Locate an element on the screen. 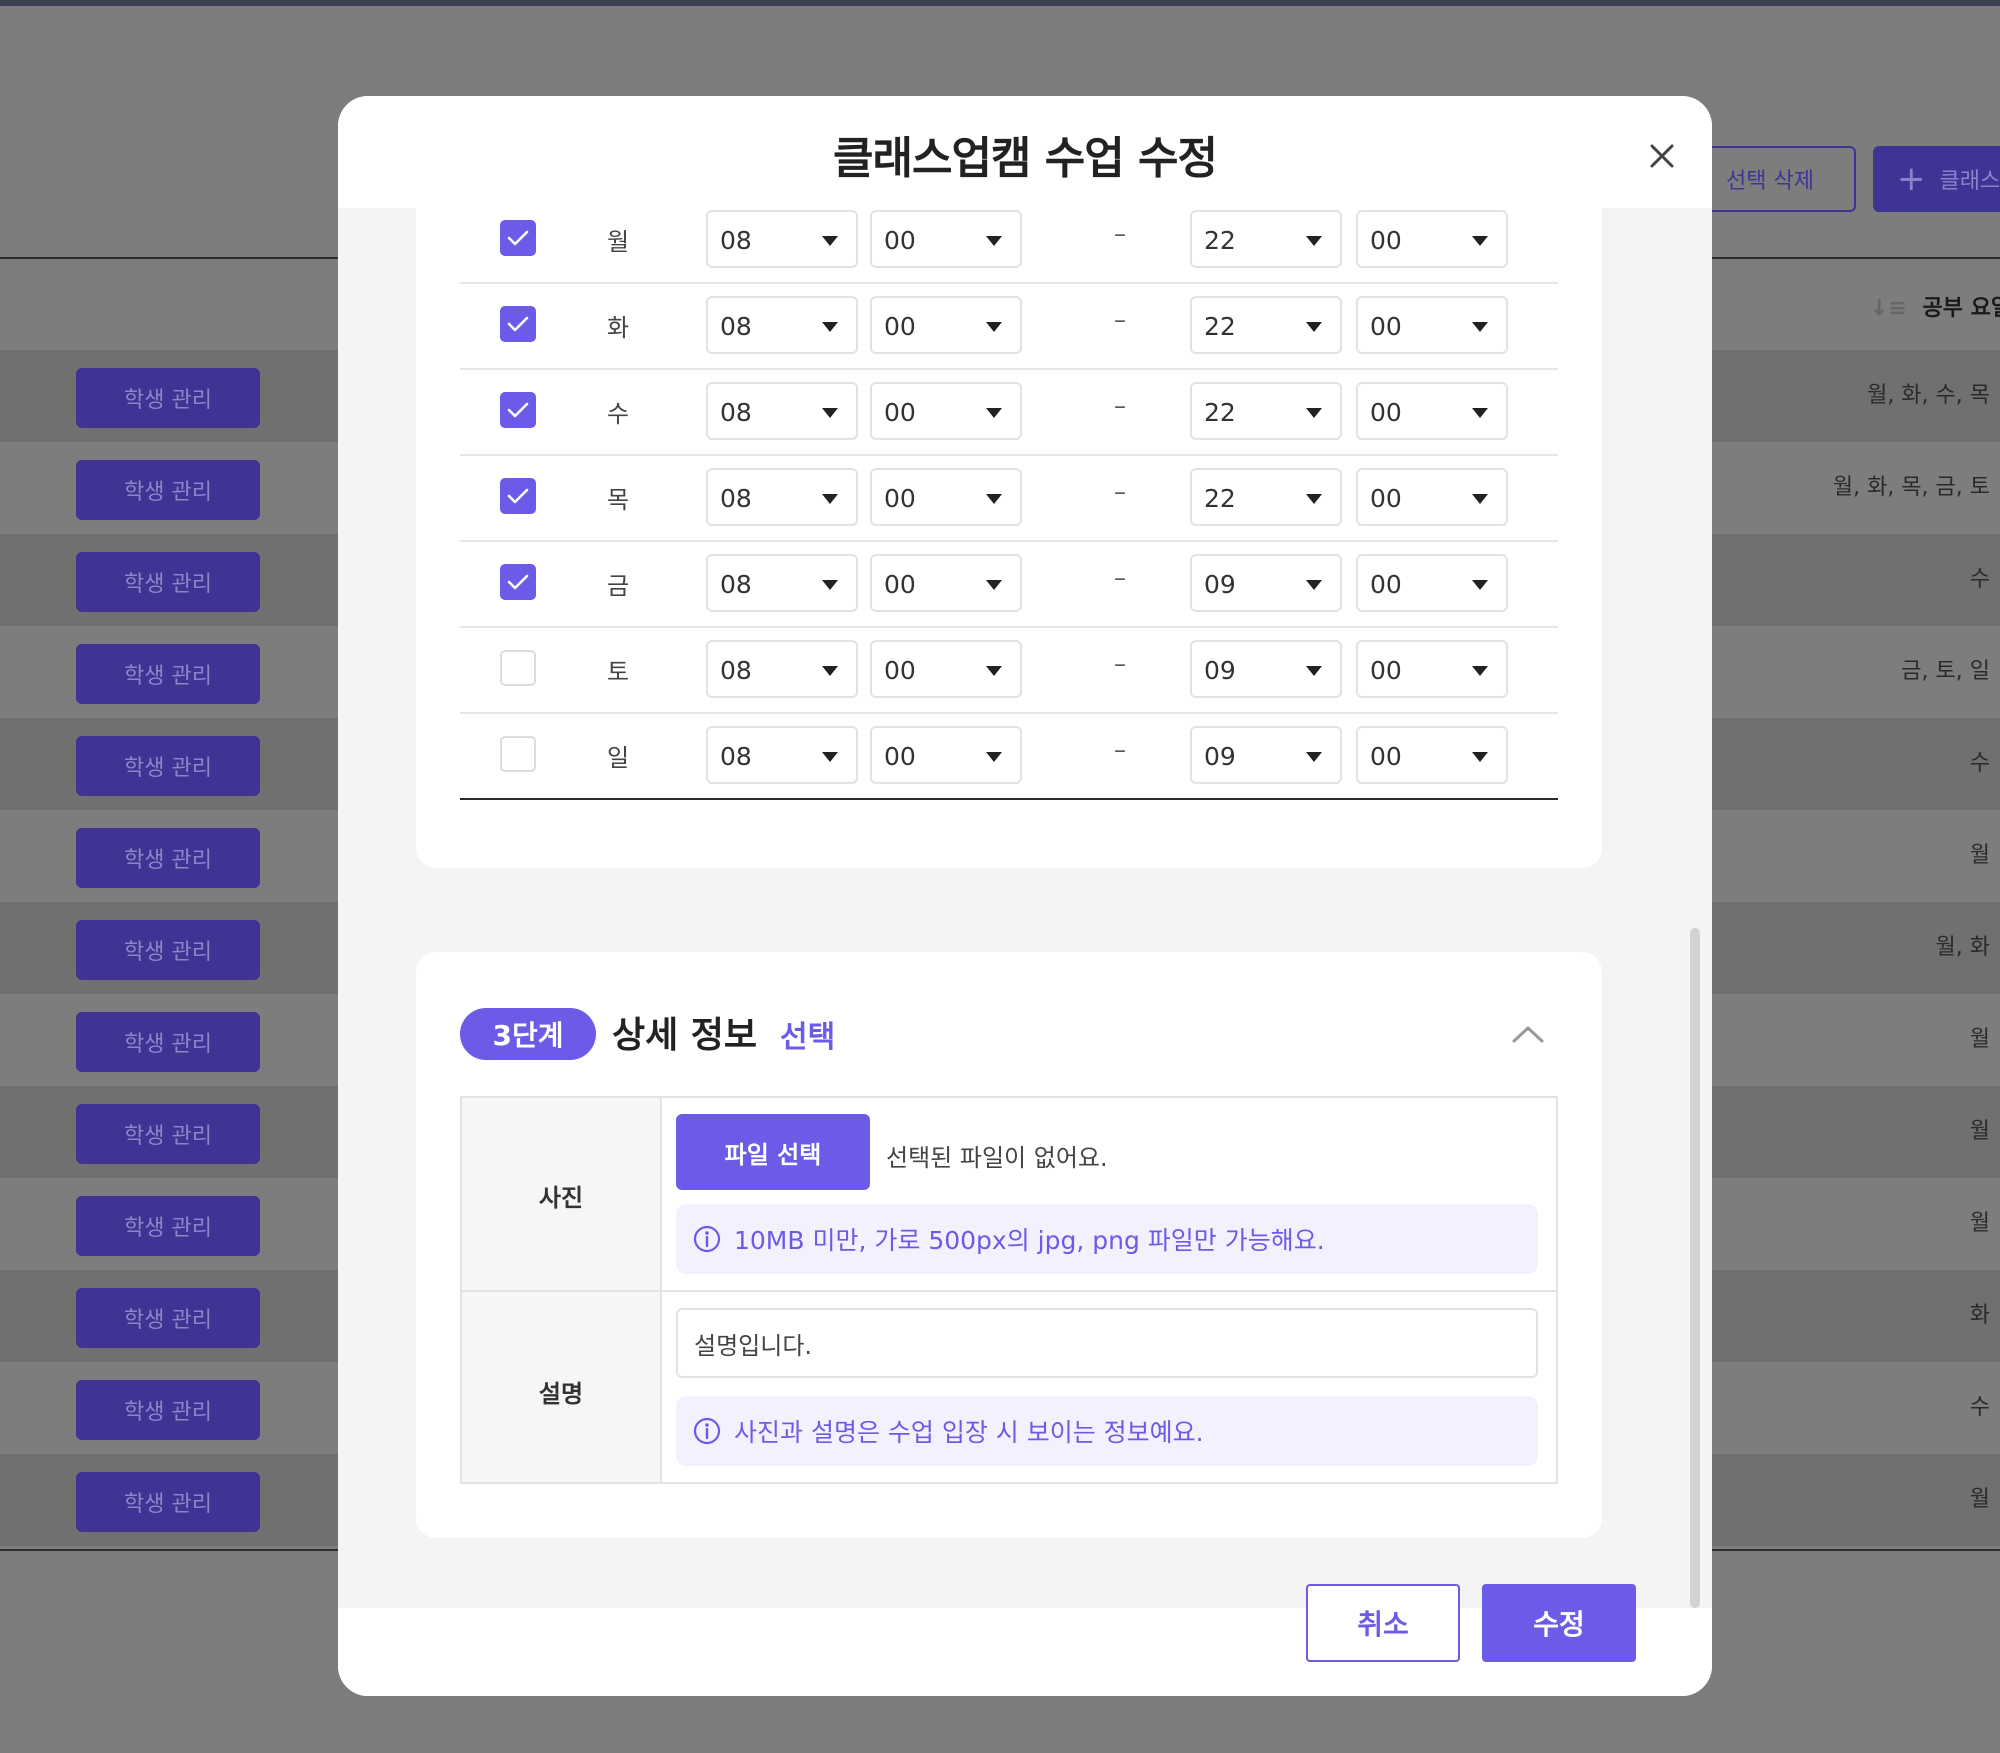 This screenshot has width=2000, height=1753. file-status-text: 선택된 파일이 없어요. is located at coordinates (997, 1158).